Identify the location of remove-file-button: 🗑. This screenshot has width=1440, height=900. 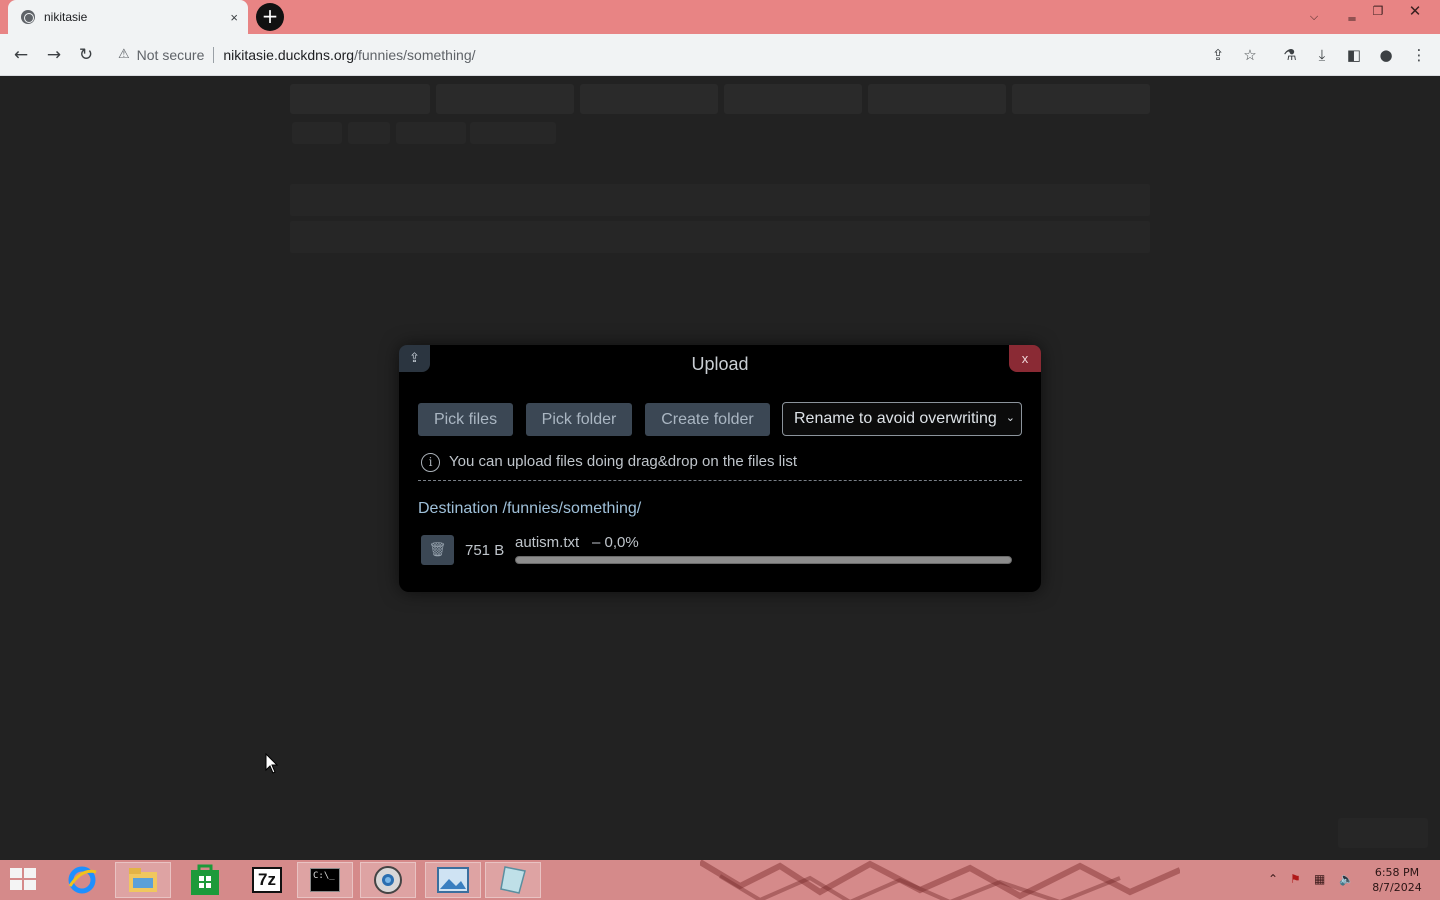
(437, 550).